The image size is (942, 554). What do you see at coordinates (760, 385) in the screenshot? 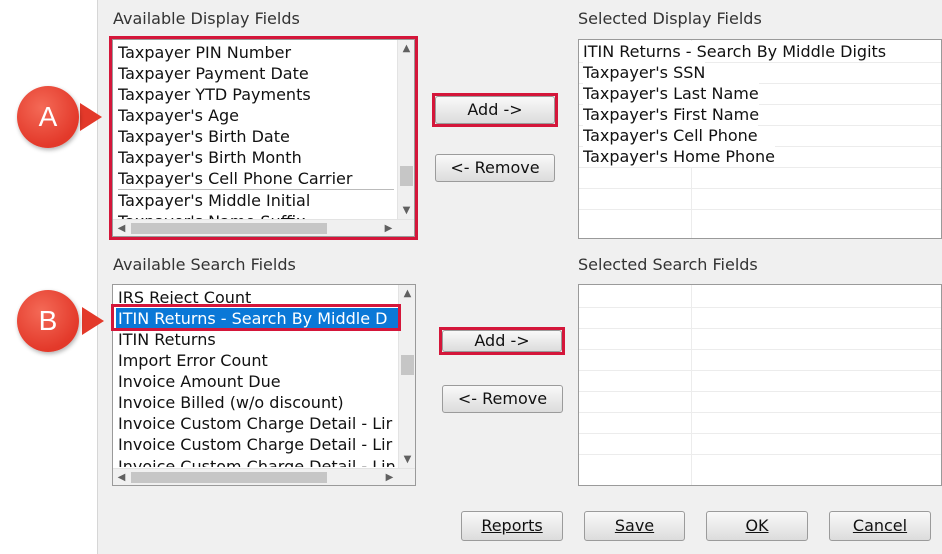
I see `selected-search-listbox` at bounding box center [760, 385].